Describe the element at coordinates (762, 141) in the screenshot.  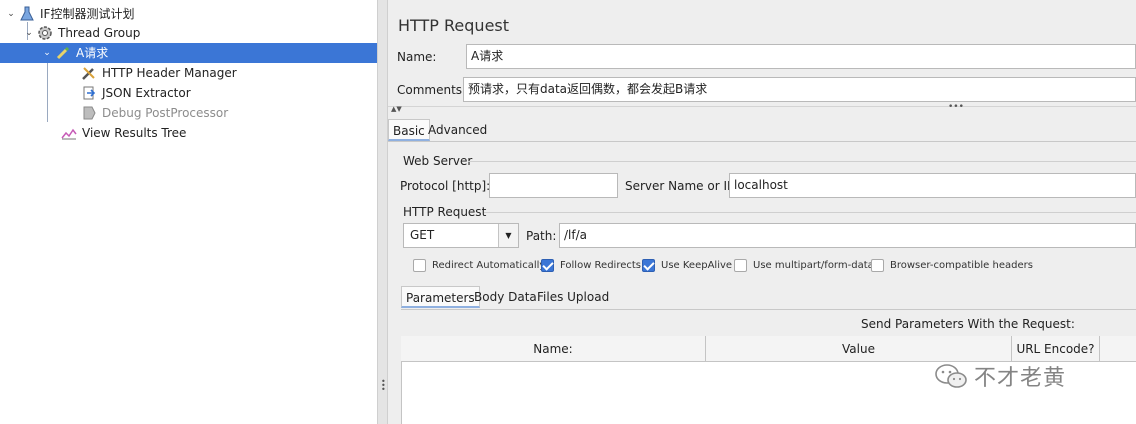
I see `tab-divider` at that location.